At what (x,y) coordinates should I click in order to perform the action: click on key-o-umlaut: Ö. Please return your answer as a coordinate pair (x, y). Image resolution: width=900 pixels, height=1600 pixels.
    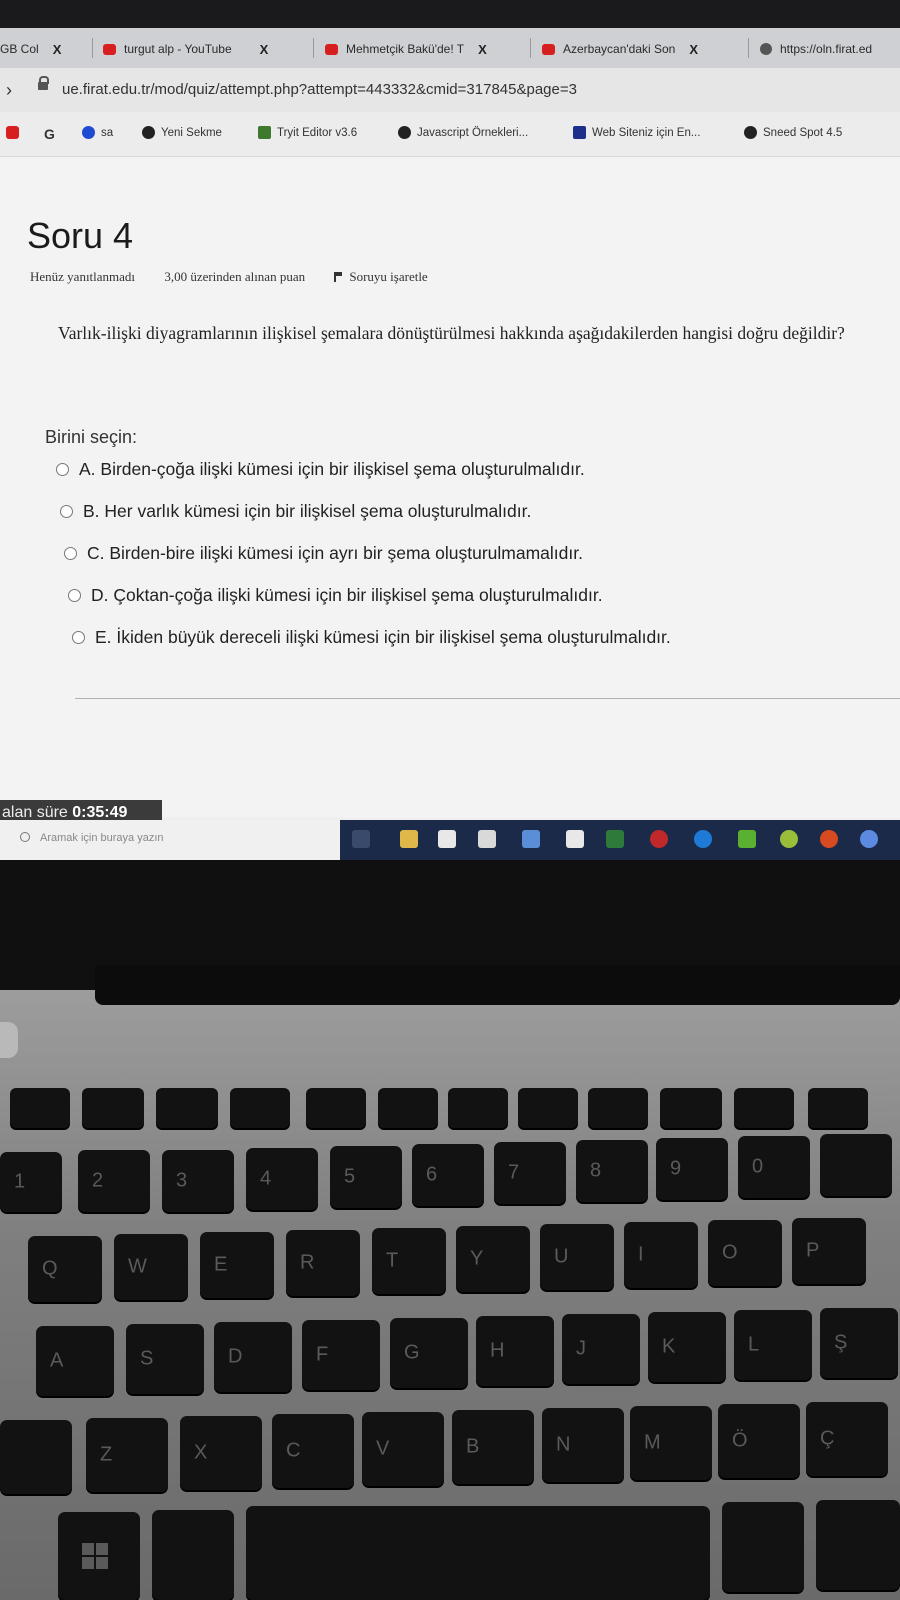
    Looking at the image, I should click on (759, 1441).